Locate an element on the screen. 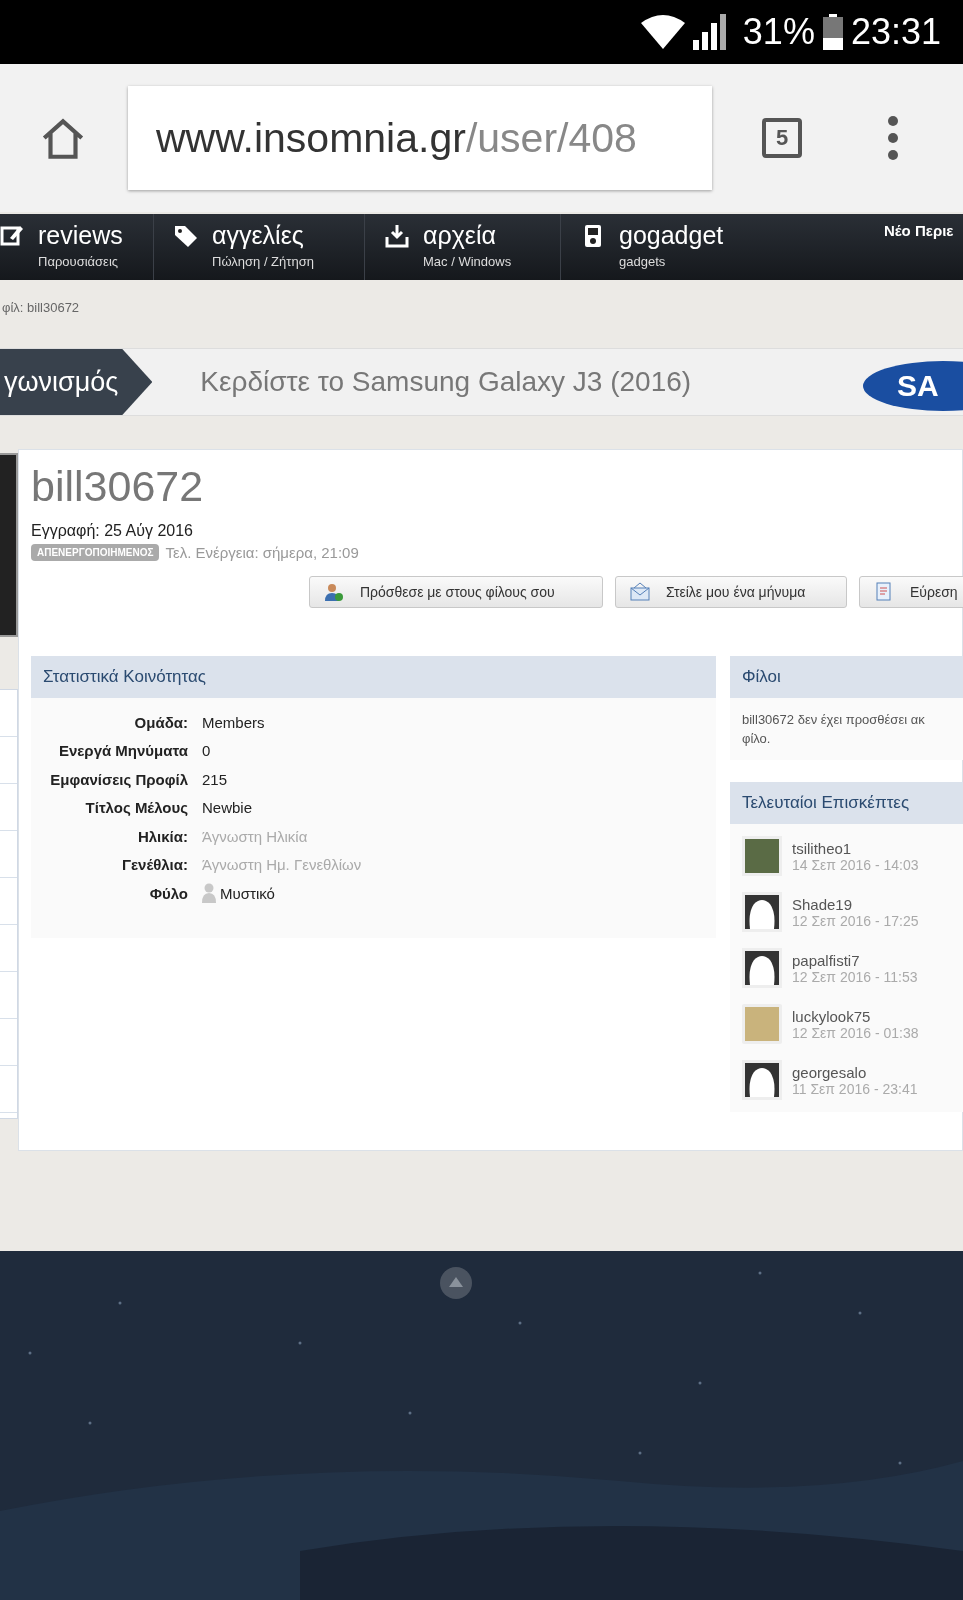 The image size is (963, 1600). field-value: 0 is located at coordinates (206, 751).